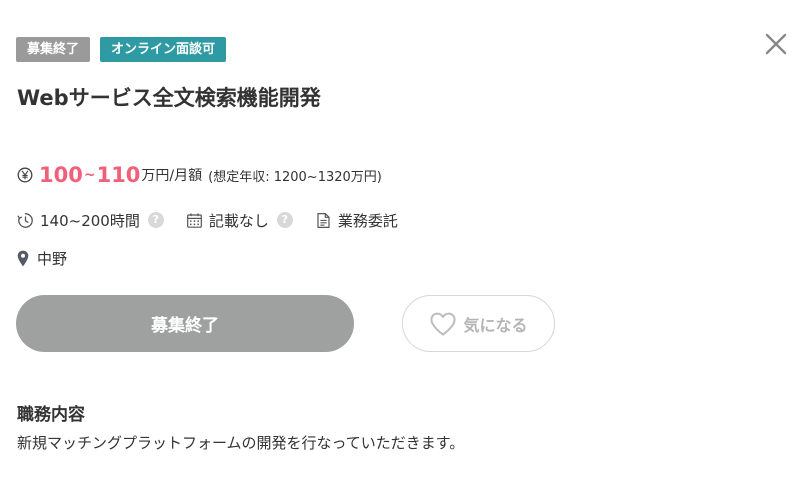 This screenshot has width=800, height=490. What do you see at coordinates (25, 175) in the screenshot?
I see `yen-icon` at bounding box center [25, 175].